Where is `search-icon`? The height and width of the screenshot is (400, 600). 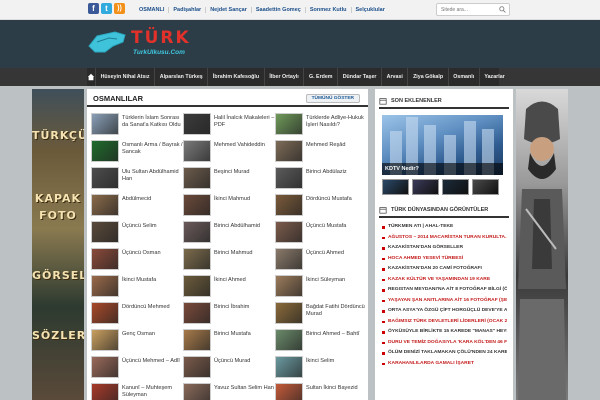 search-icon is located at coordinates (502, 9).